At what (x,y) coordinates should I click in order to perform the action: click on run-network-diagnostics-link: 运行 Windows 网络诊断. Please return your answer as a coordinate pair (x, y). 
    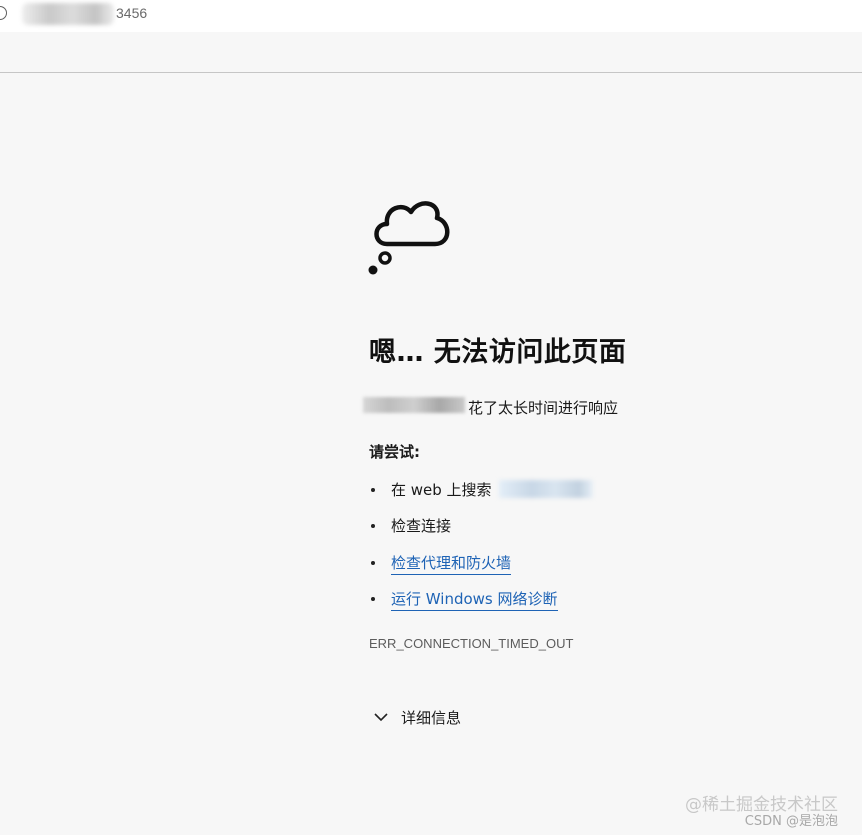
    Looking at the image, I should click on (474, 599).